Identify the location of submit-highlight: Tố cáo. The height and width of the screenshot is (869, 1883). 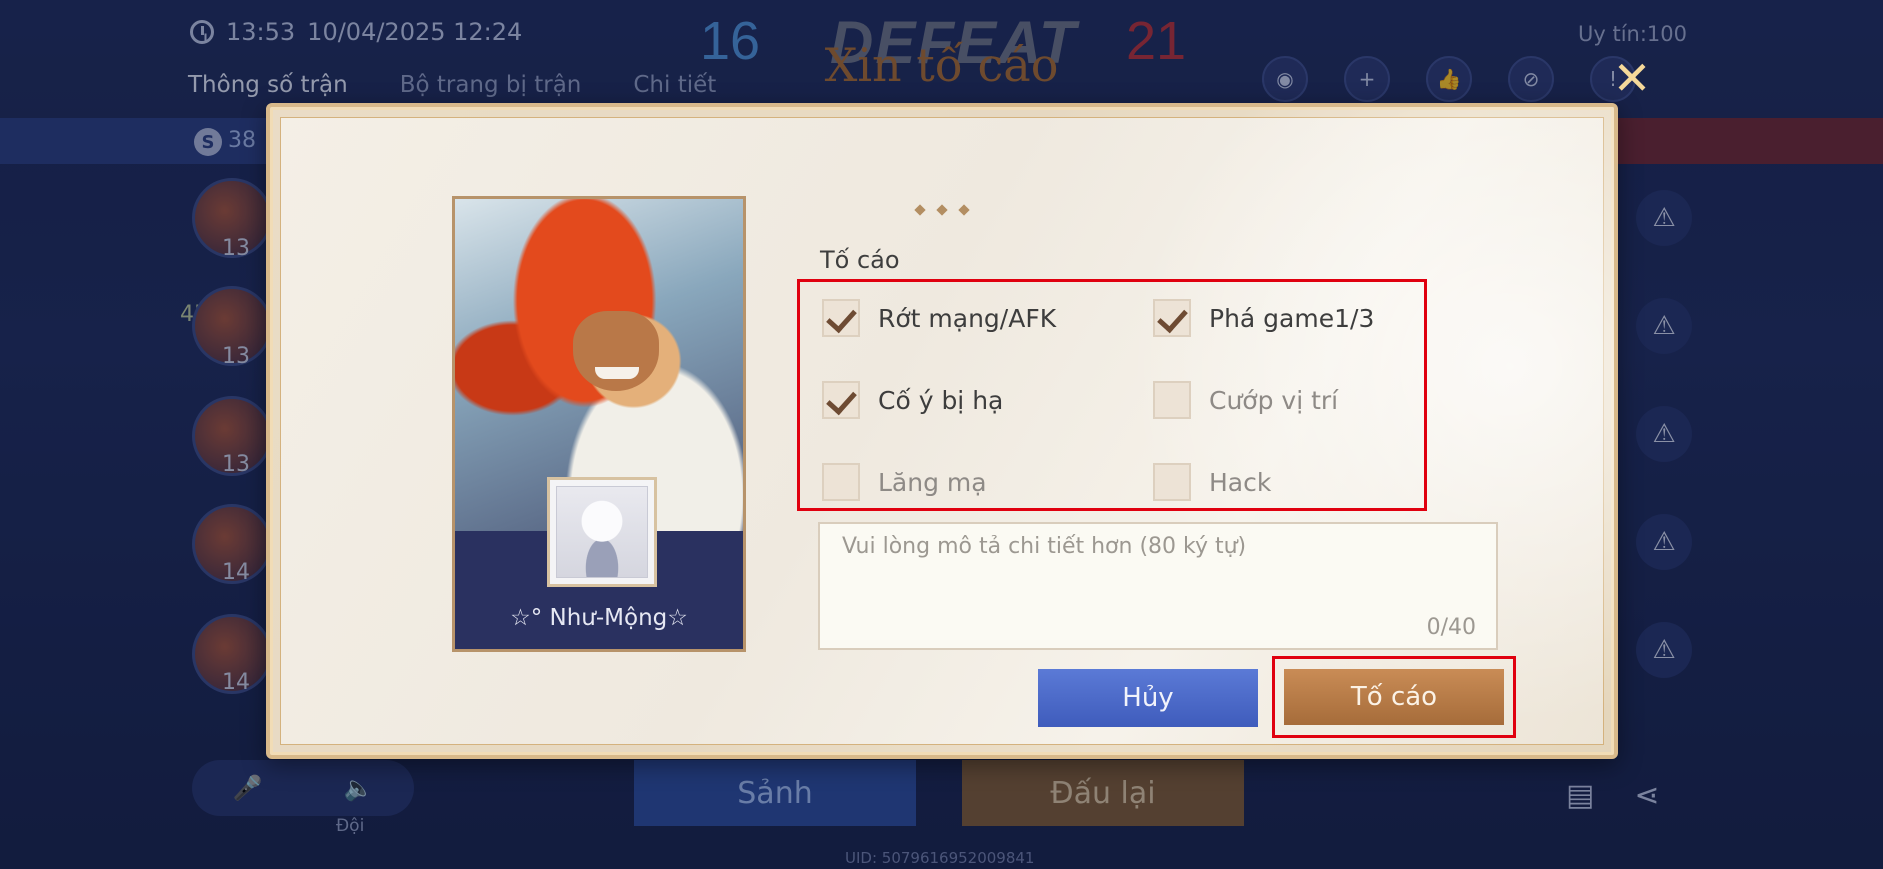
(1394, 697).